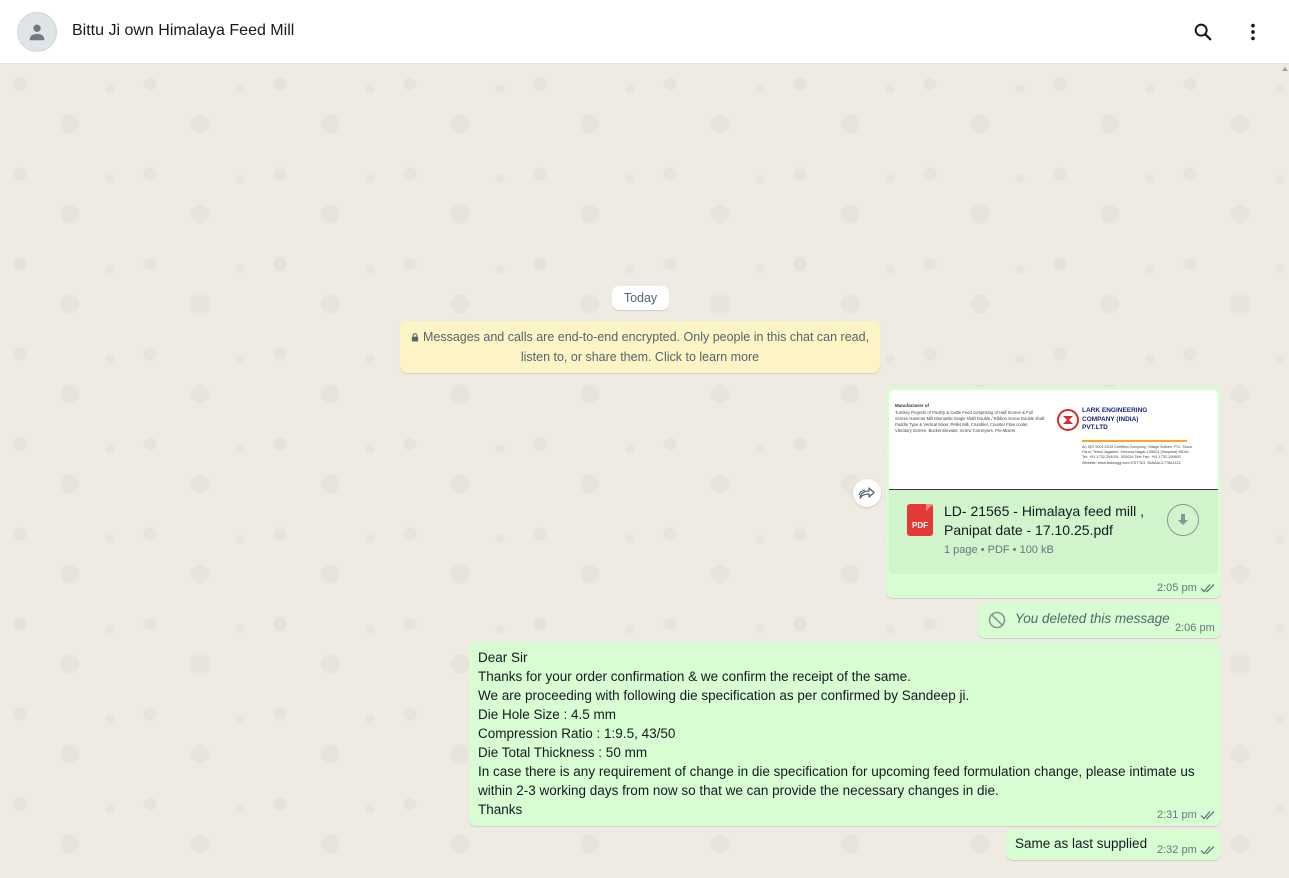 The image size is (1289, 878). Describe the element at coordinates (500, 809) in the screenshot. I see `message-line: Thanks` at that location.